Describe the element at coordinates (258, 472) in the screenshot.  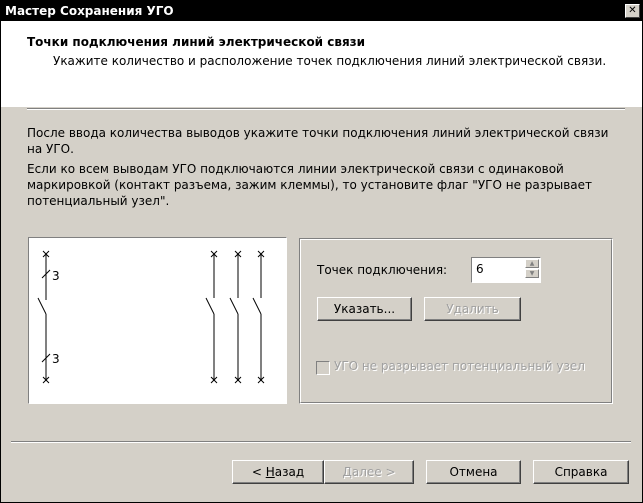
I see `back-button-prefix: <` at that location.